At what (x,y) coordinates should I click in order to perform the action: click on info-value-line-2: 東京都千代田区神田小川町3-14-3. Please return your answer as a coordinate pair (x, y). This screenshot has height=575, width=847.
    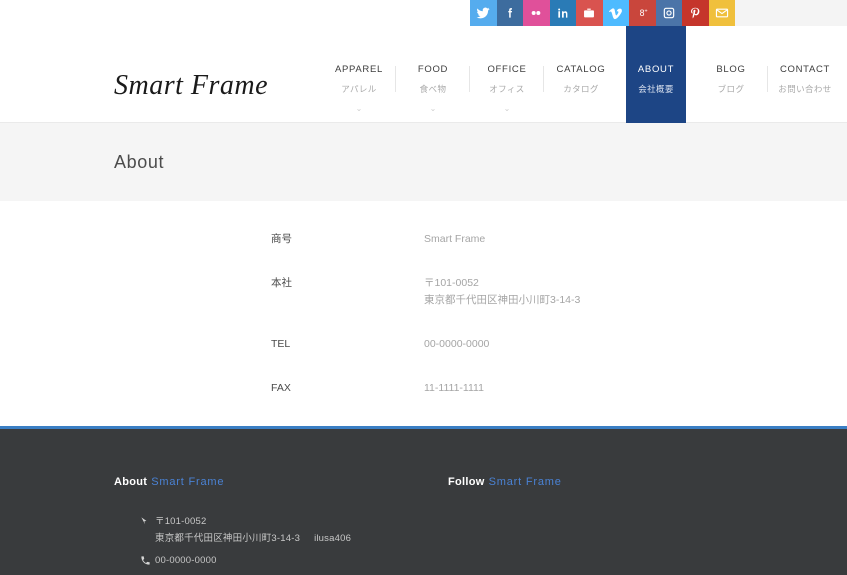
    Looking at the image, I should click on (502, 299).